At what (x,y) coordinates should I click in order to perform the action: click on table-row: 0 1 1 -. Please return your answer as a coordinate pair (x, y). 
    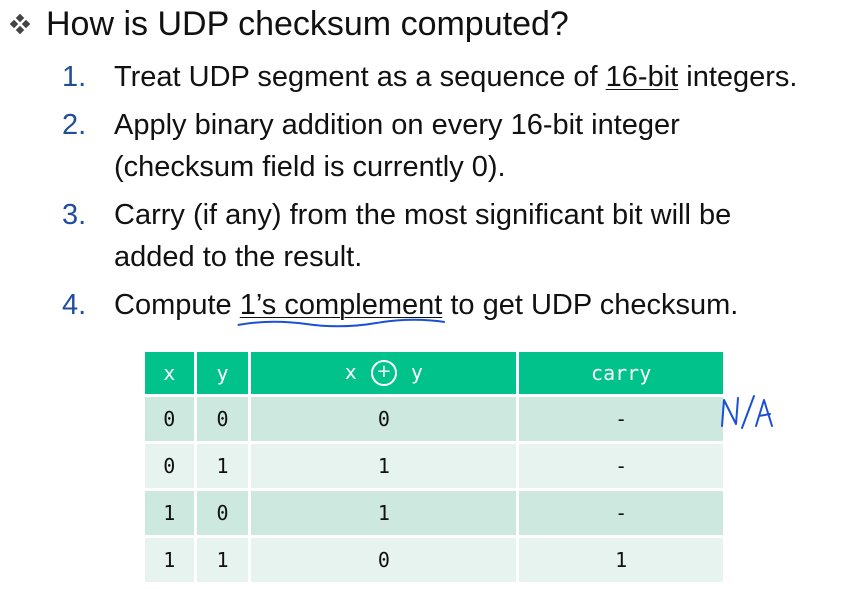
    Looking at the image, I should click on (434, 465).